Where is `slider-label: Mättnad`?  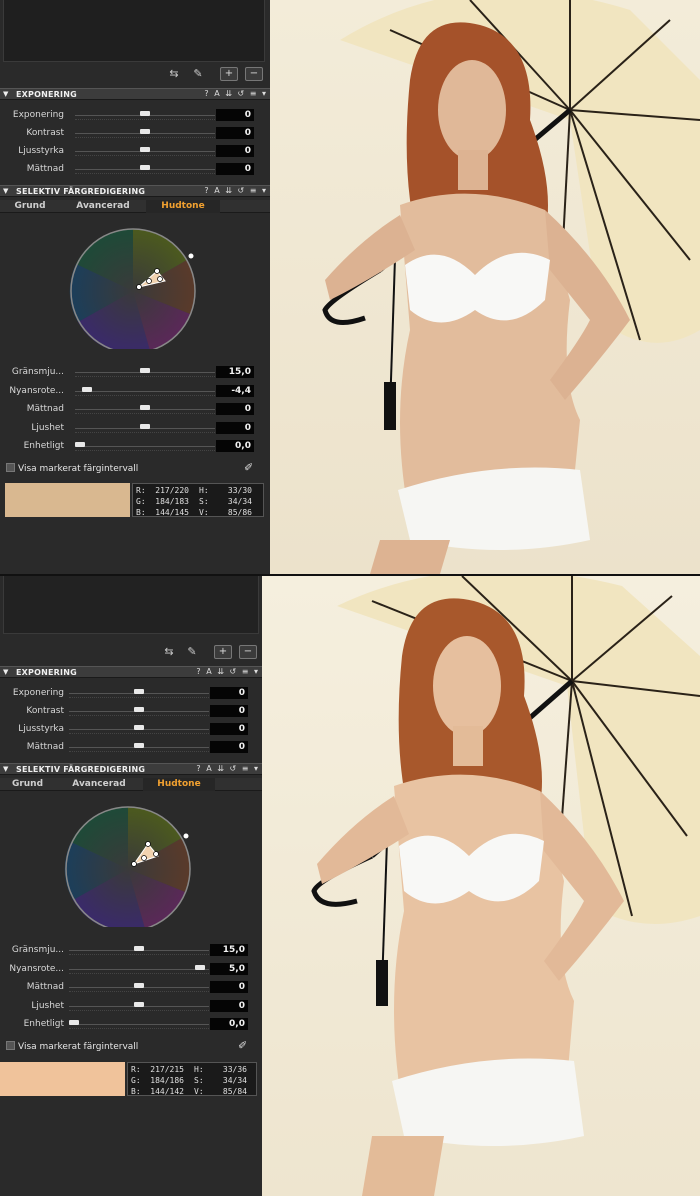 slider-label: Mättnad is located at coordinates (45, 987).